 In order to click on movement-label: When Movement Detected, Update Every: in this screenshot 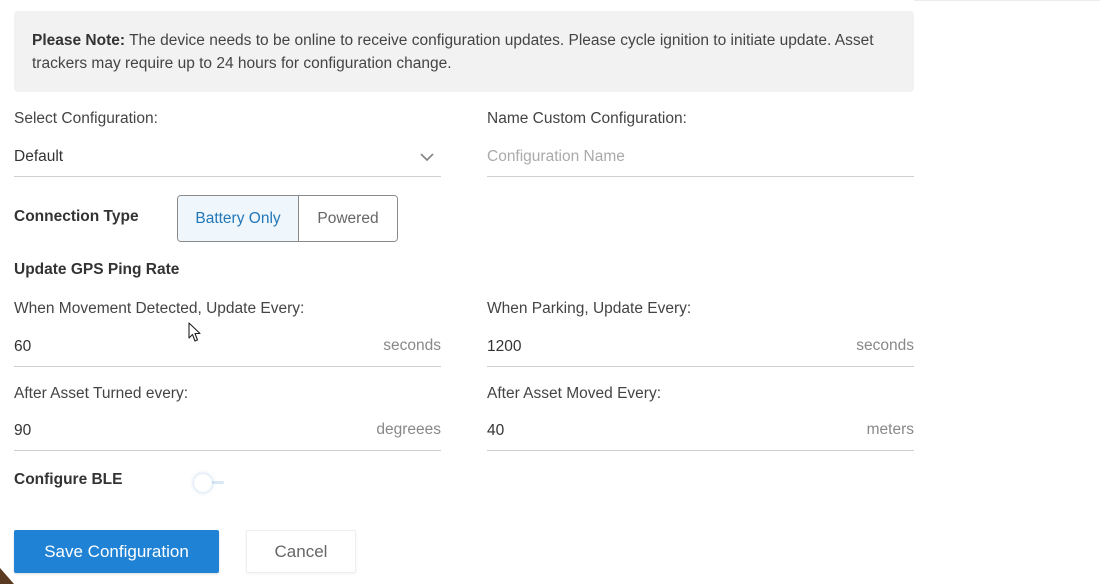, I will do `click(159, 308)`.